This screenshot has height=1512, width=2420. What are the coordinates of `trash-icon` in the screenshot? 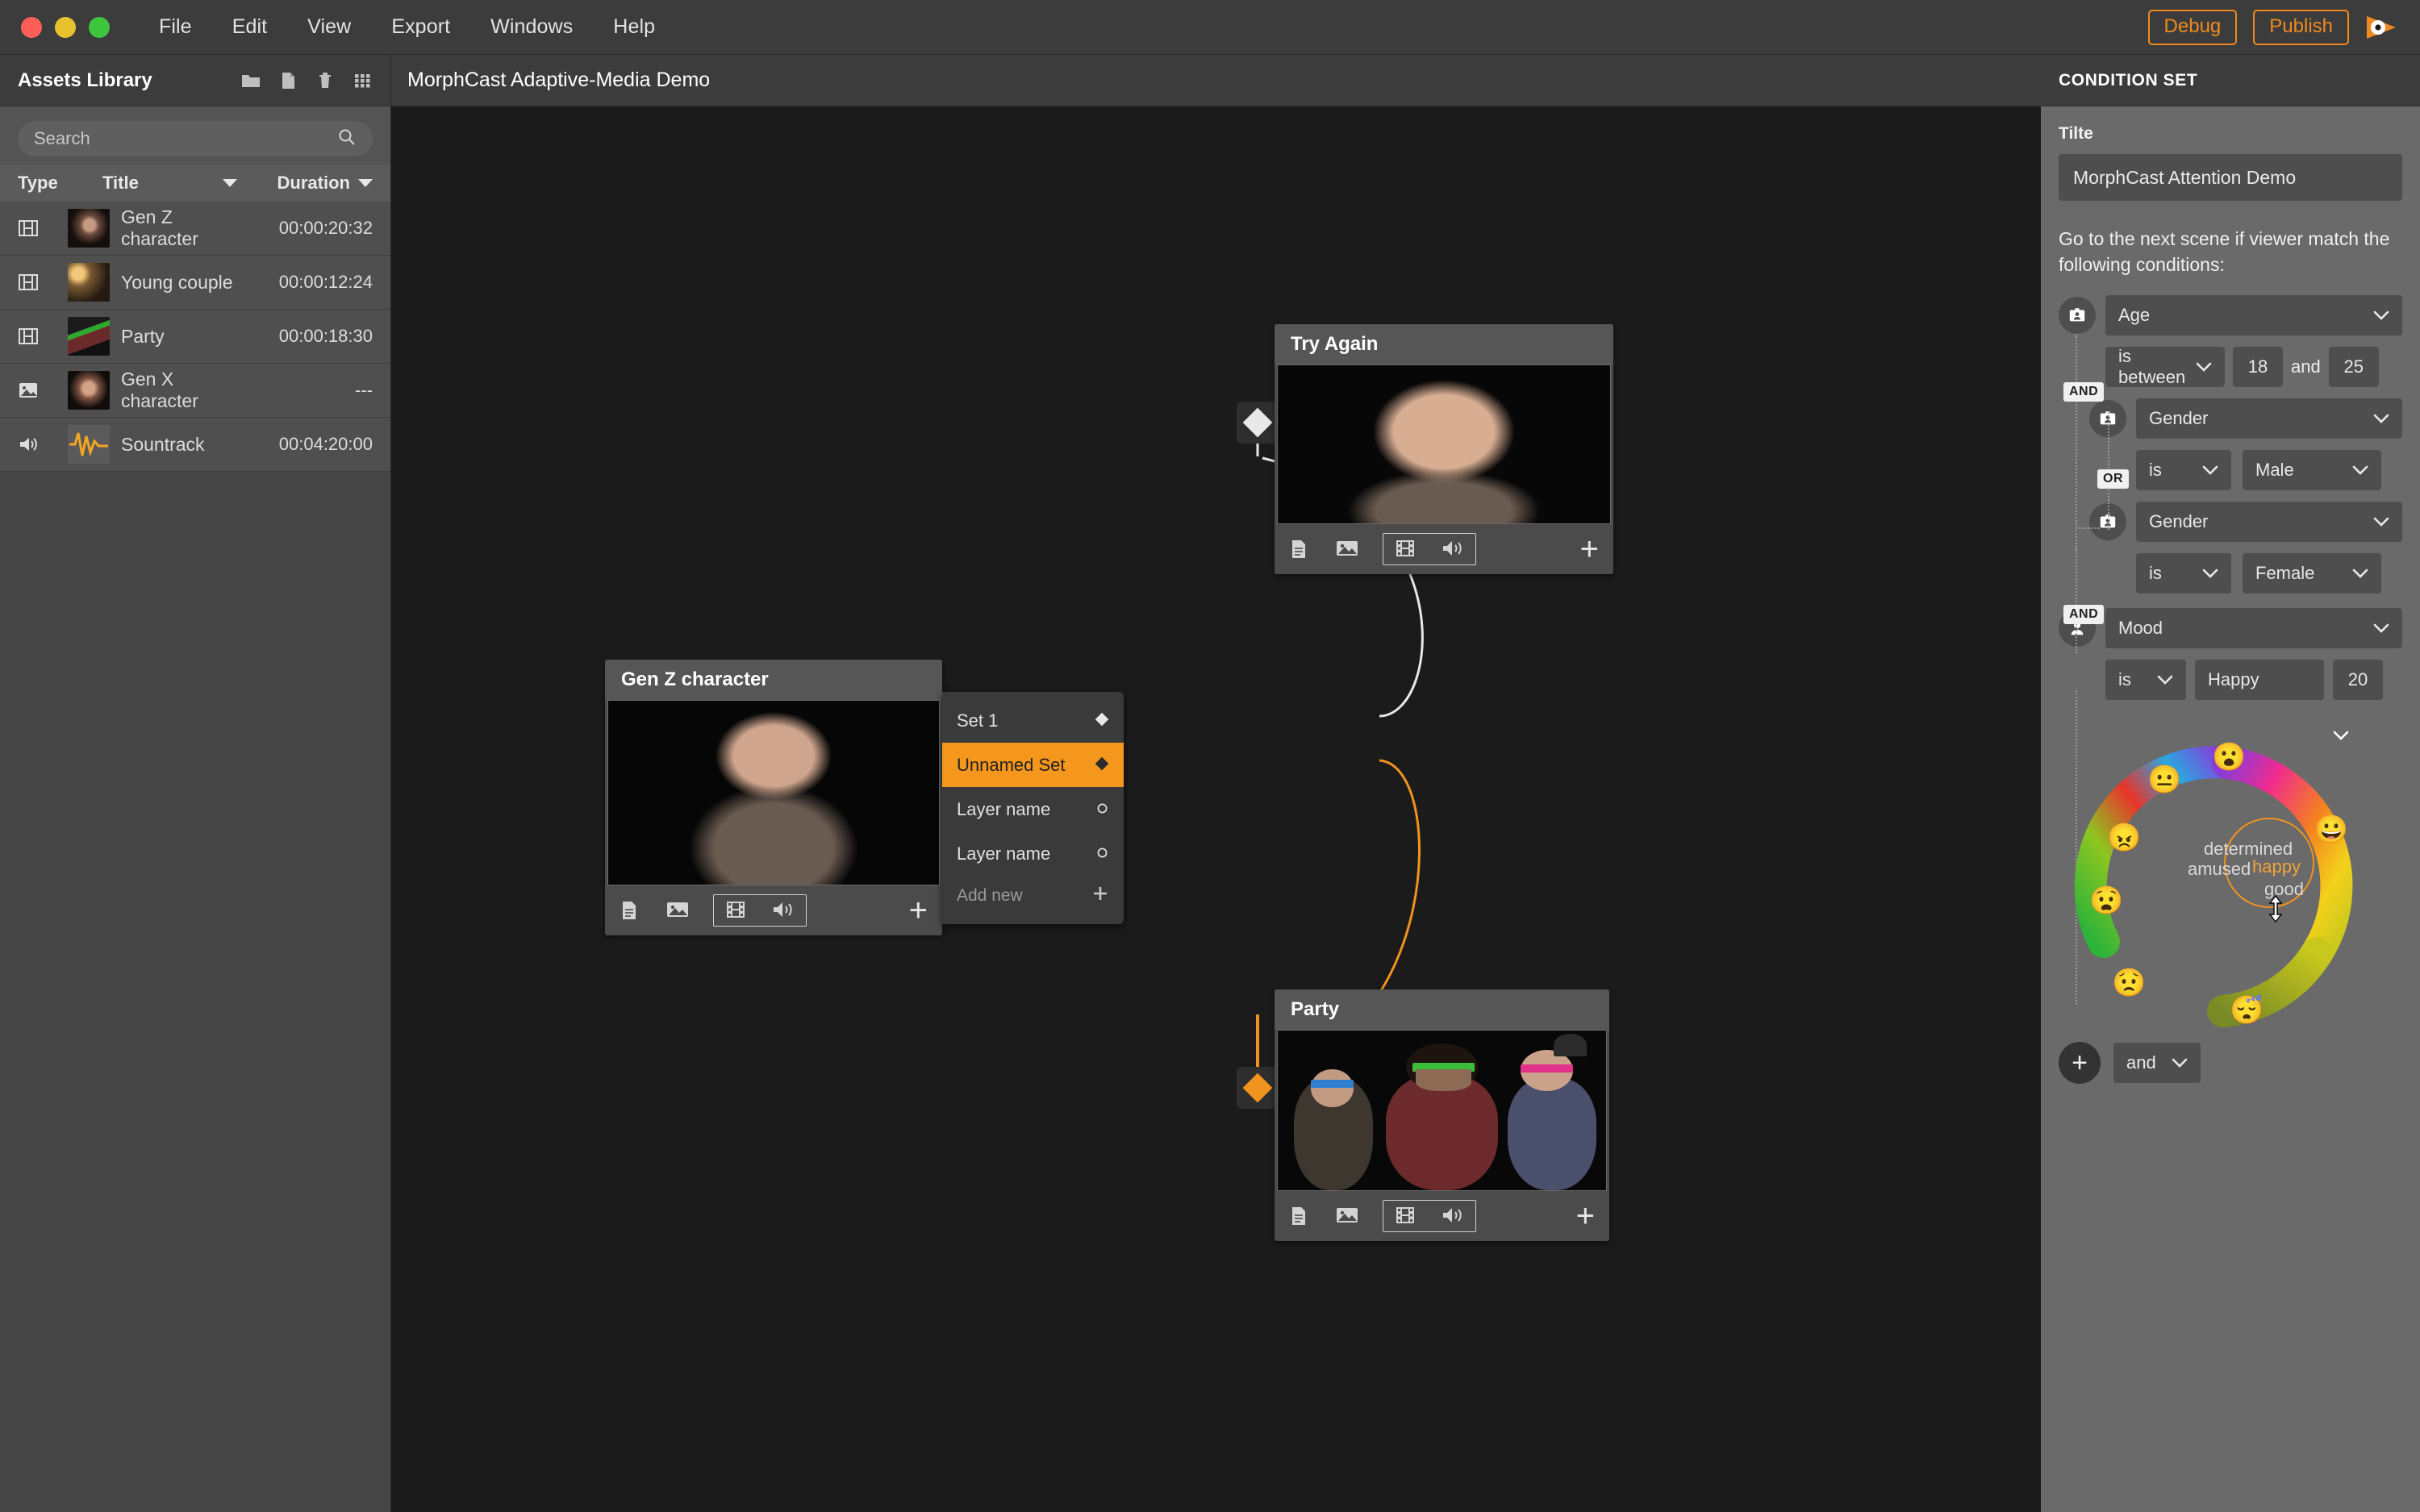 It's located at (325, 80).